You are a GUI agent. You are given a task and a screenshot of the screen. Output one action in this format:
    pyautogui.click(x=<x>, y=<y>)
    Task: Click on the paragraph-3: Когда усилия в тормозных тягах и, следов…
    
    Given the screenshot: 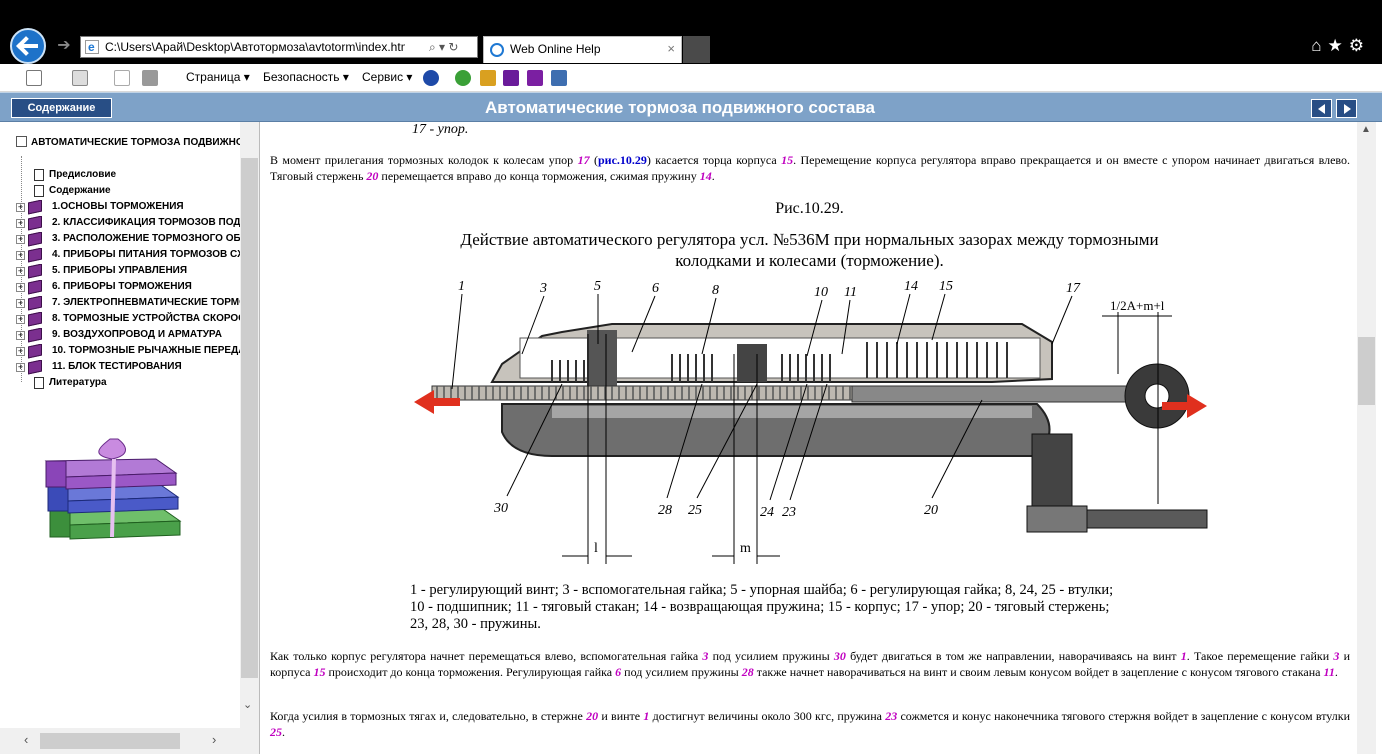 What is the action you would take?
    pyautogui.click(x=810, y=724)
    